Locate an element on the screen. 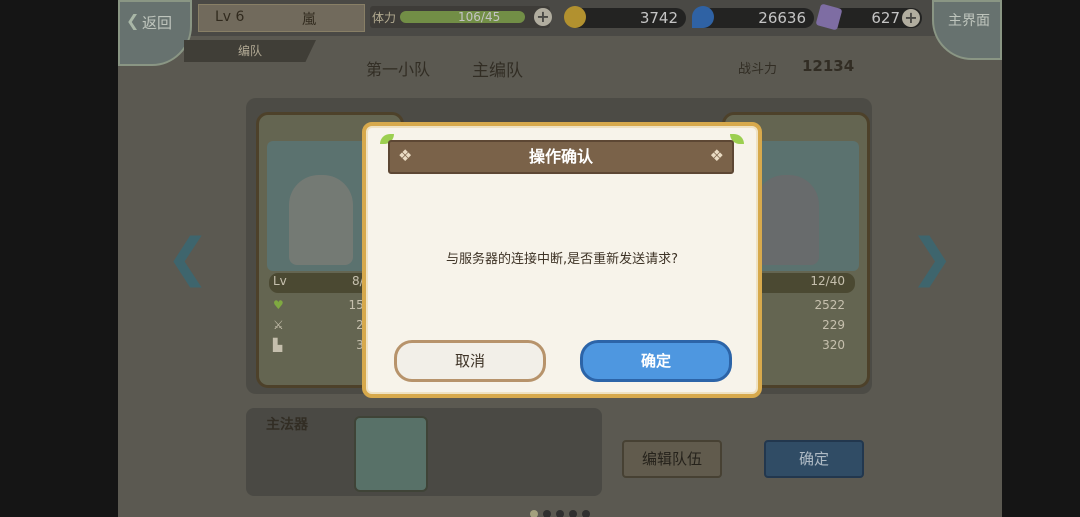  tab-first-squad: 第一小队 is located at coordinates (398, 68).